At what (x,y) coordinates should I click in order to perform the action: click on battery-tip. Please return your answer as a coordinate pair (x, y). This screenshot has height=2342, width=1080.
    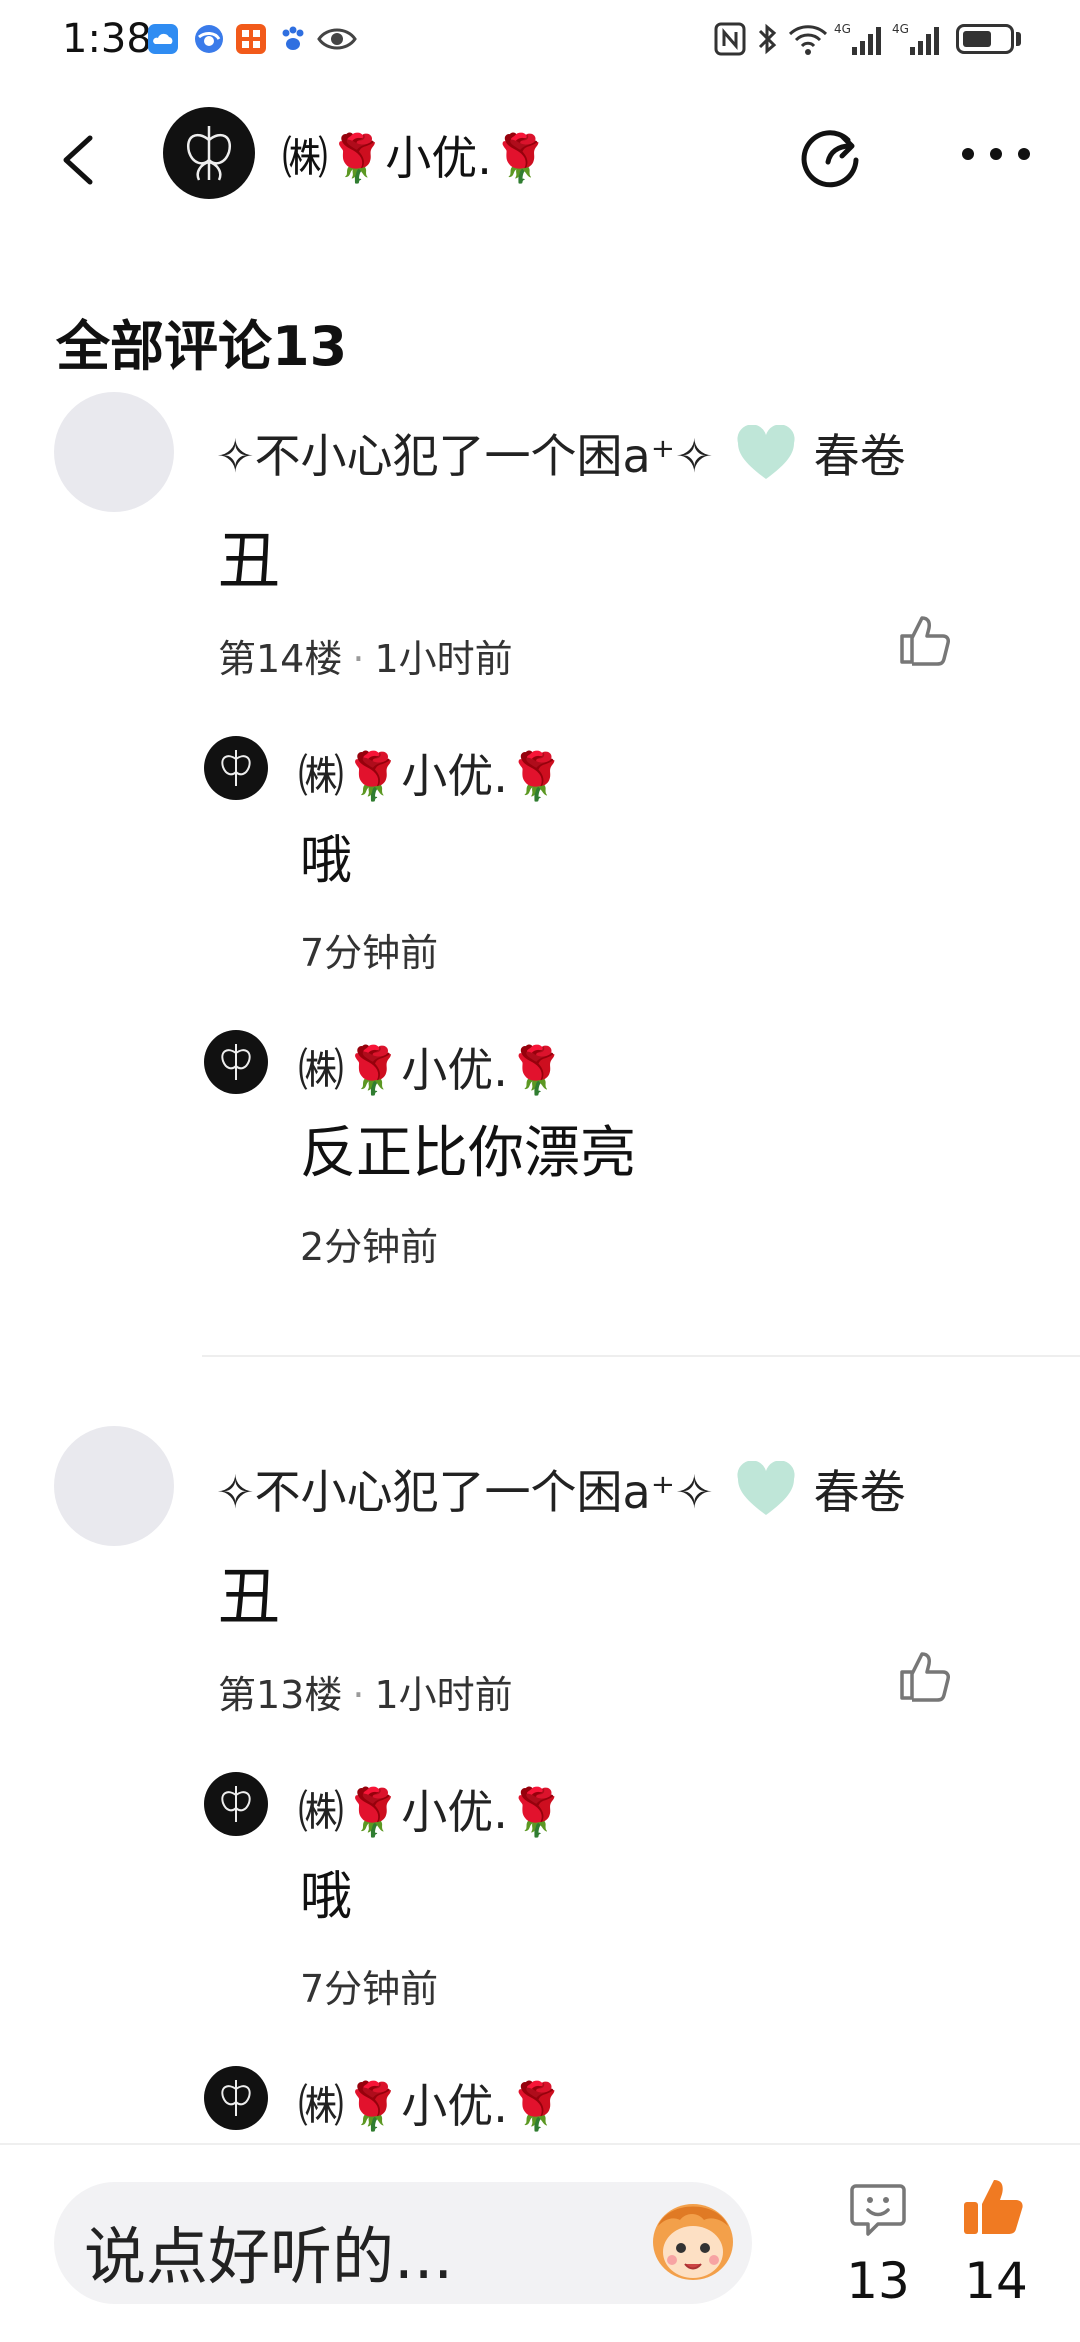
    Looking at the image, I should click on (1018, 39).